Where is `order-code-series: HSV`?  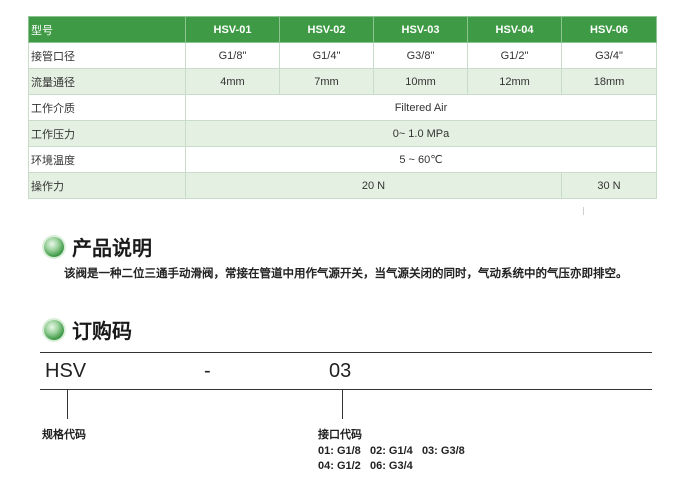 order-code-series: HSV is located at coordinates (66, 371).